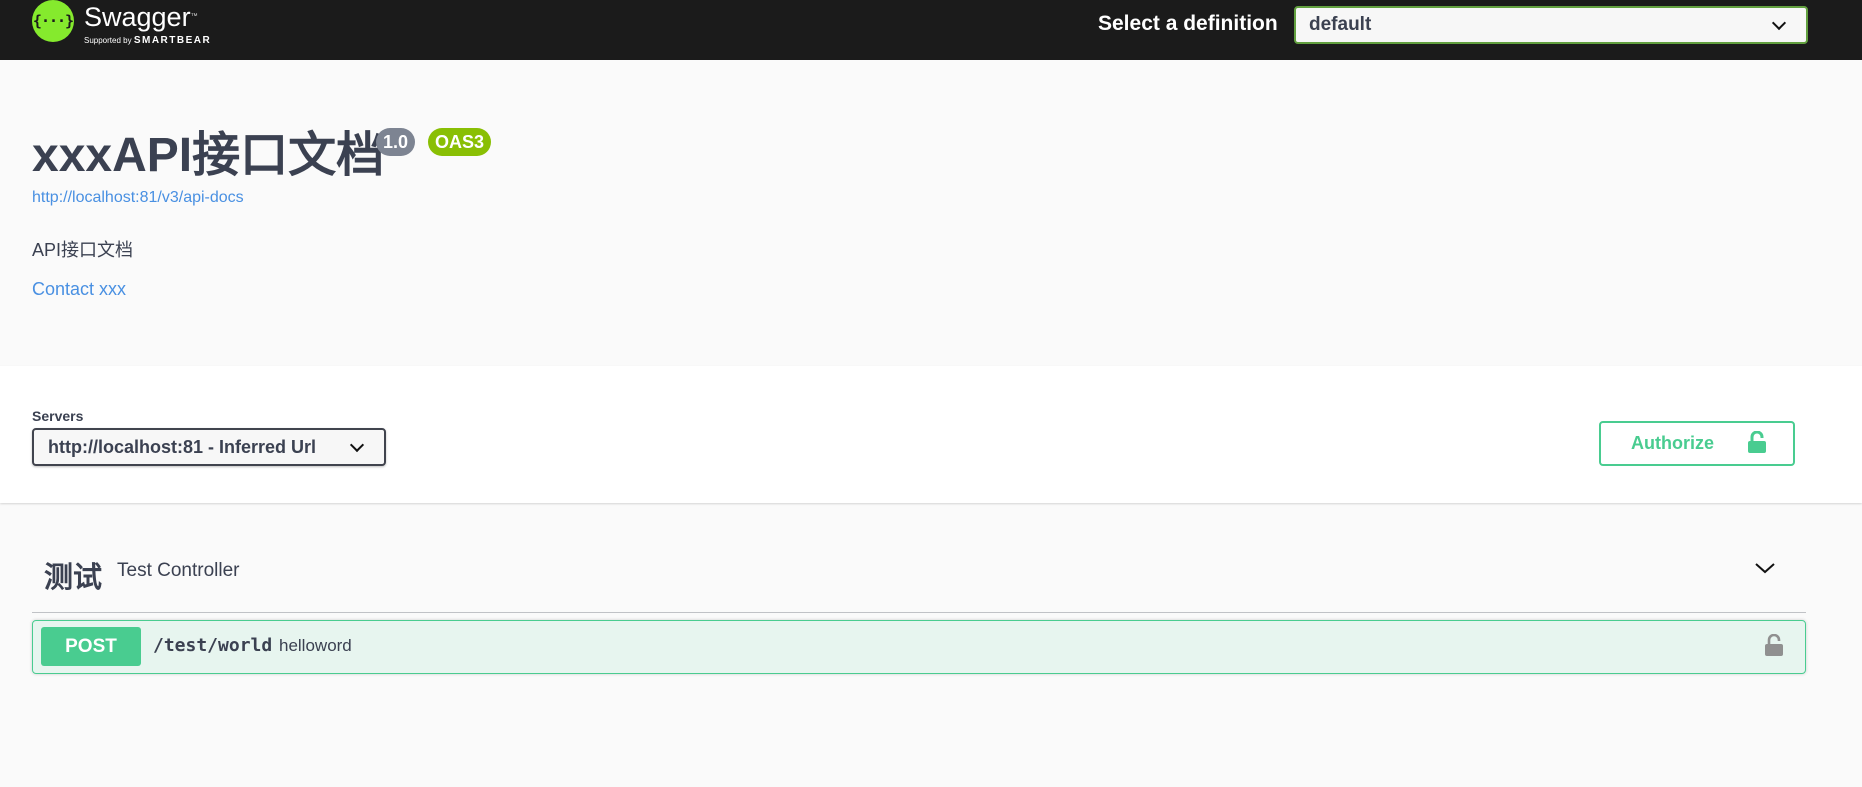 This screenshot has width=1862, height=787. Describe the element at coordinates (919, 647) in the screenshot. I see `operation-post-test-world: POST /test/world helloword` at that location.